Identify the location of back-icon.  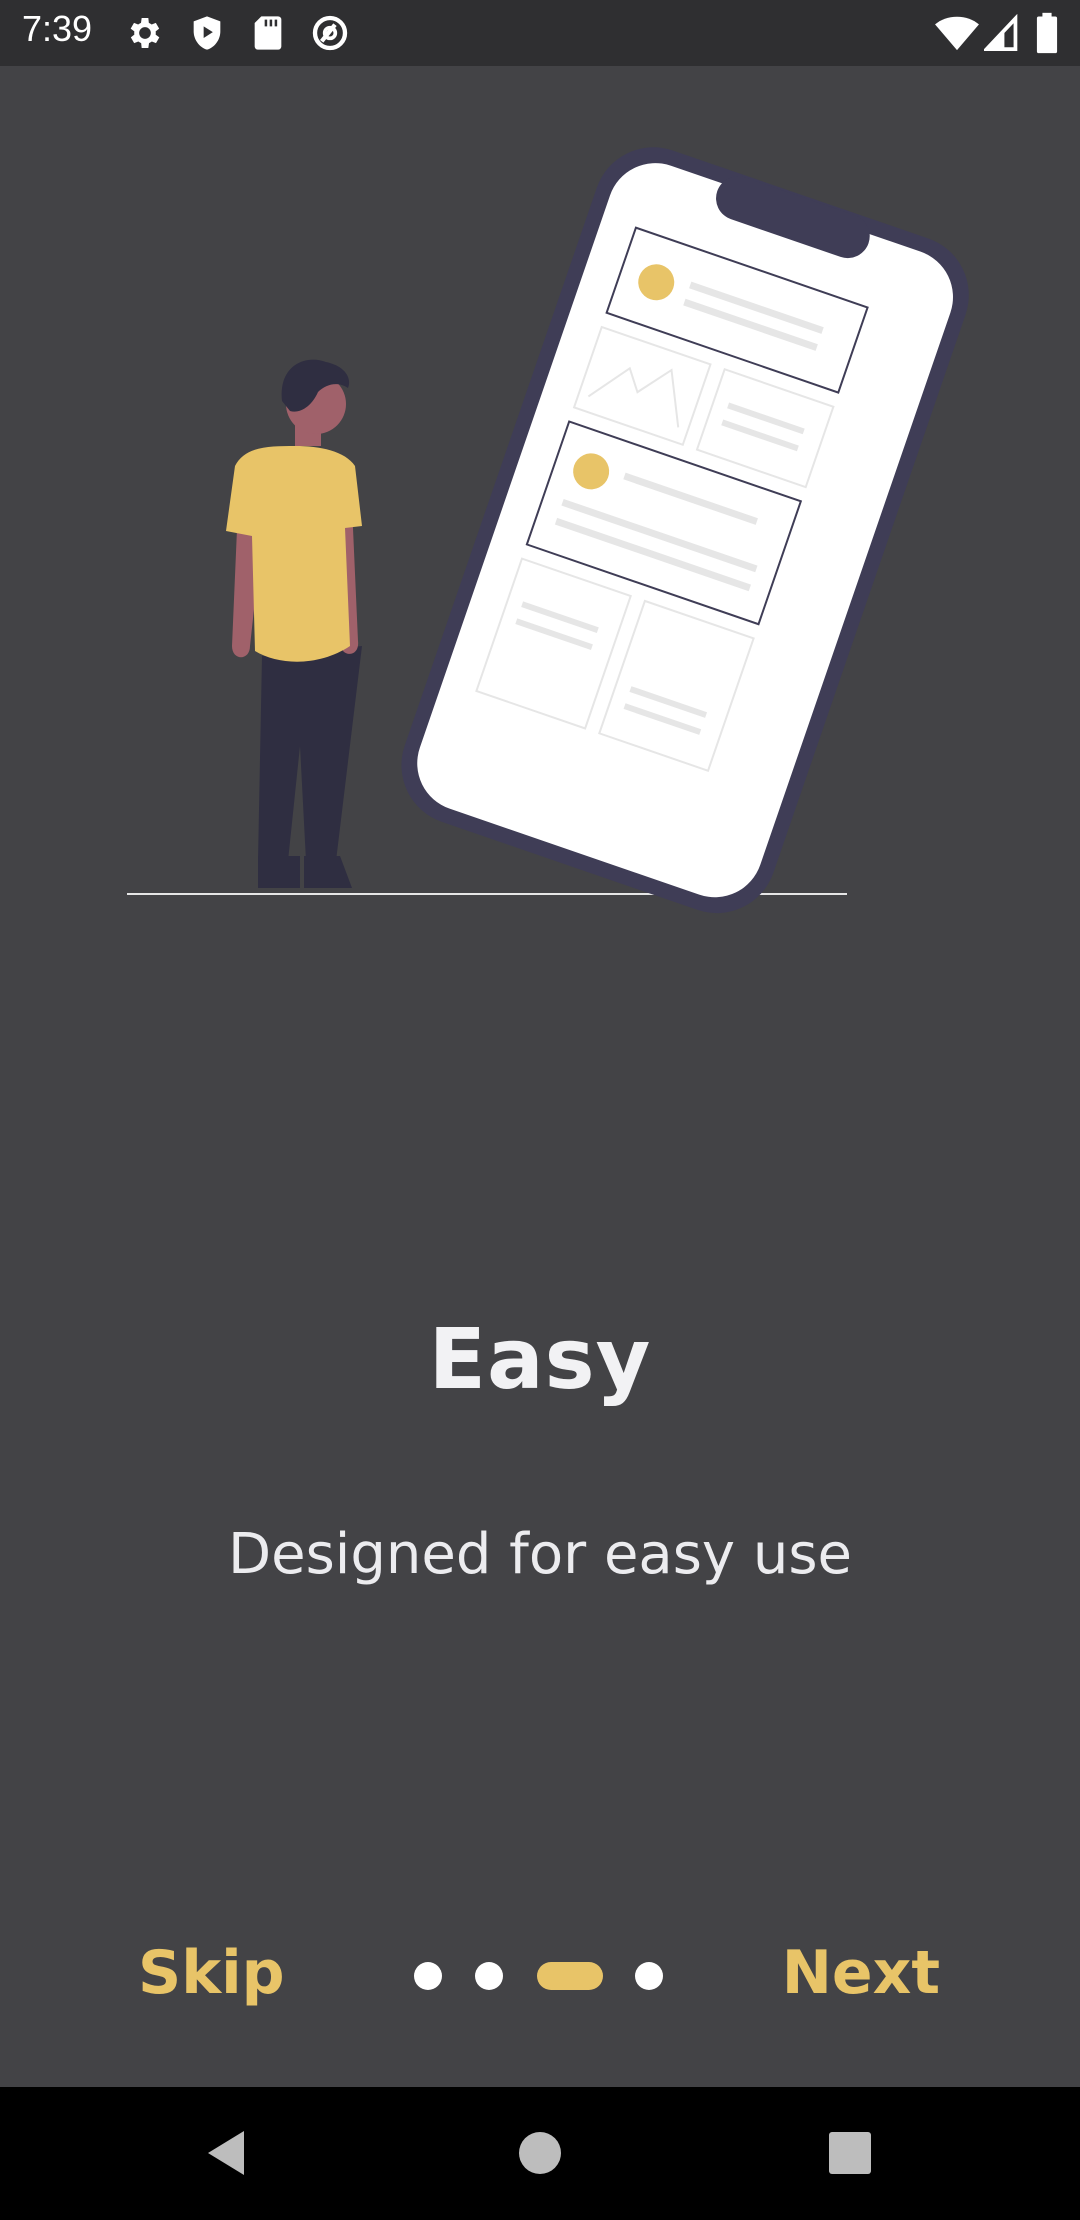
(226, 2153).